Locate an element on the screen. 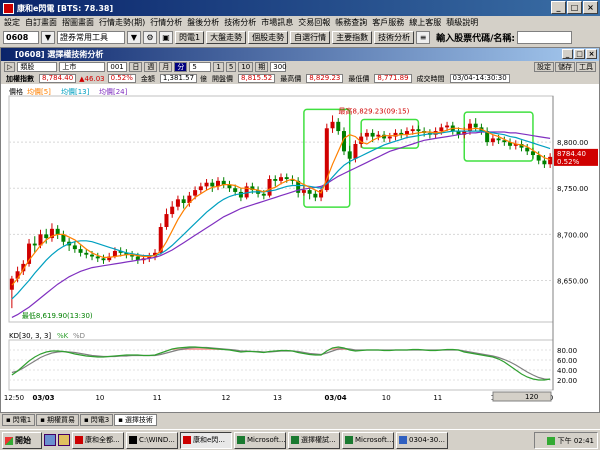 The image size is (600, 450). code-select: 001 is located at coordinates (117, 67).